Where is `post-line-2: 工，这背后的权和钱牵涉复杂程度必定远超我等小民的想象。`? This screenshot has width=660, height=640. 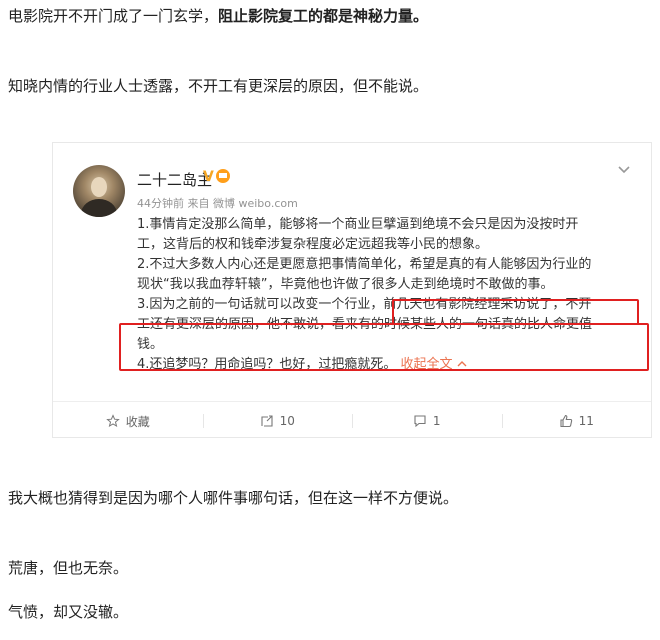 post-line-2: 工，这背后的权和钱牵涉复杂程度必定远超我等小民的想象。 is located at coordinates (313, 244).